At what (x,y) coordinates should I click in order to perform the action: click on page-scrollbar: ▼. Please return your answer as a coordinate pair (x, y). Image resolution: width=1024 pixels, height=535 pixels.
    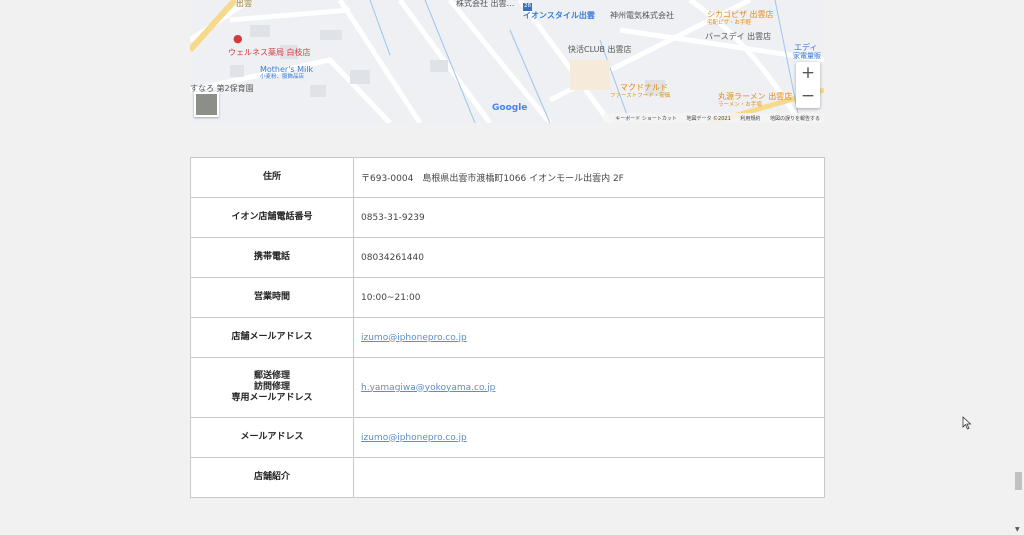
    Looking at the image, I should click on (1018, 267).